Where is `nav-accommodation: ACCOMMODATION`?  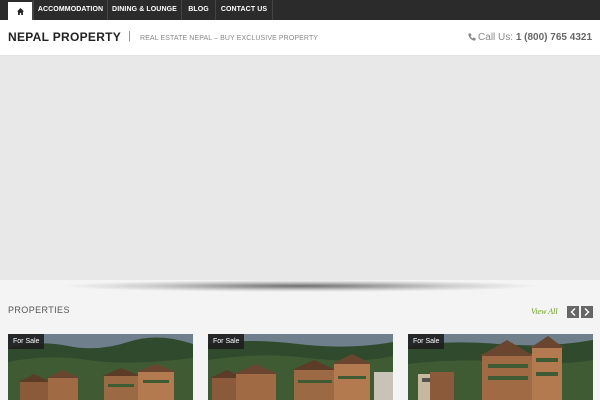 nav-accommodation: ACCOMMODATION is located at coordinates (70, 10).